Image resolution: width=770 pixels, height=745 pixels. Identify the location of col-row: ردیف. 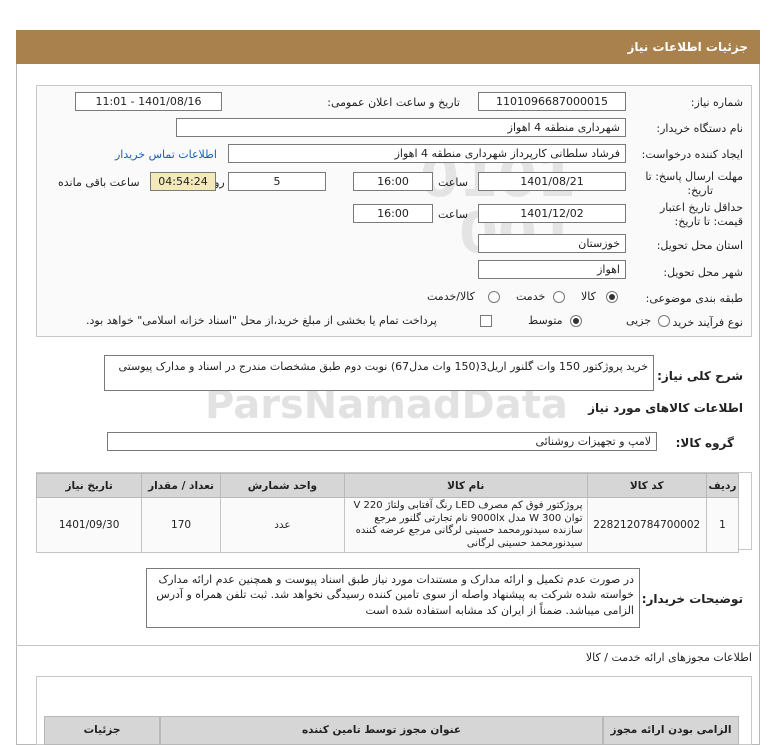
(722, 485).